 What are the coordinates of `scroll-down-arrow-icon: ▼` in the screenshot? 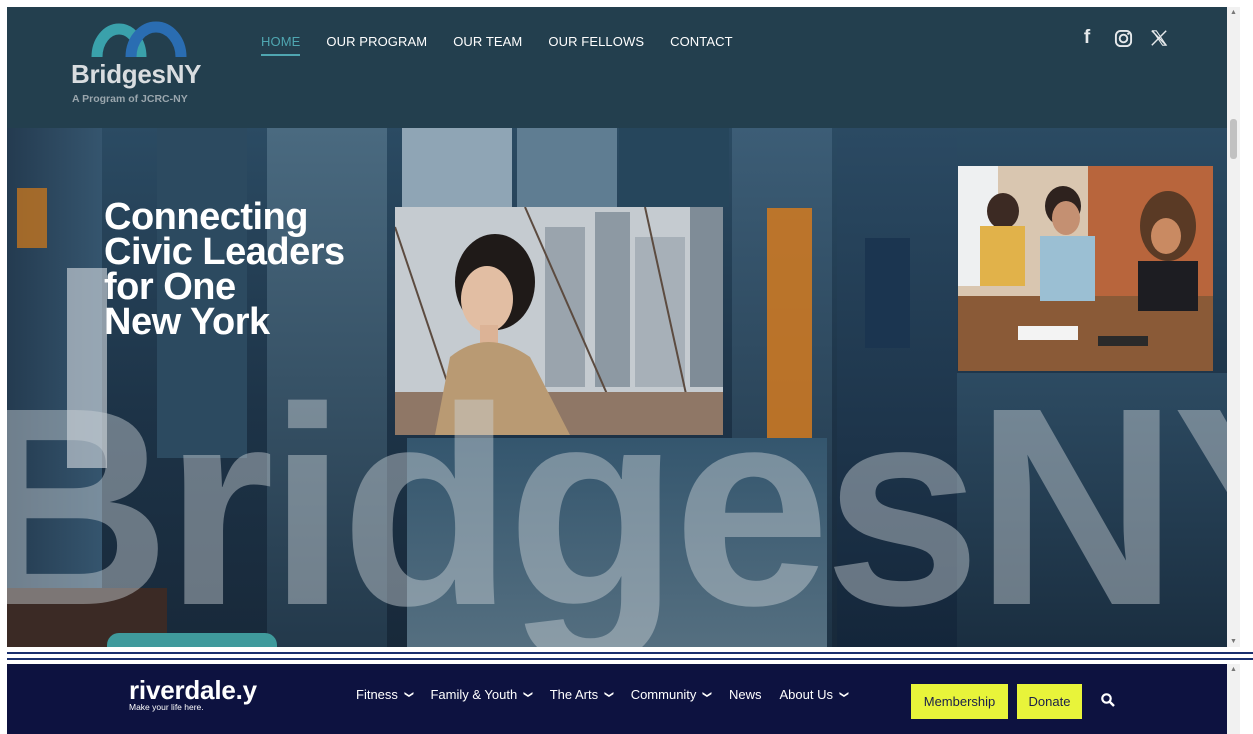 It's located at (1233, 641).